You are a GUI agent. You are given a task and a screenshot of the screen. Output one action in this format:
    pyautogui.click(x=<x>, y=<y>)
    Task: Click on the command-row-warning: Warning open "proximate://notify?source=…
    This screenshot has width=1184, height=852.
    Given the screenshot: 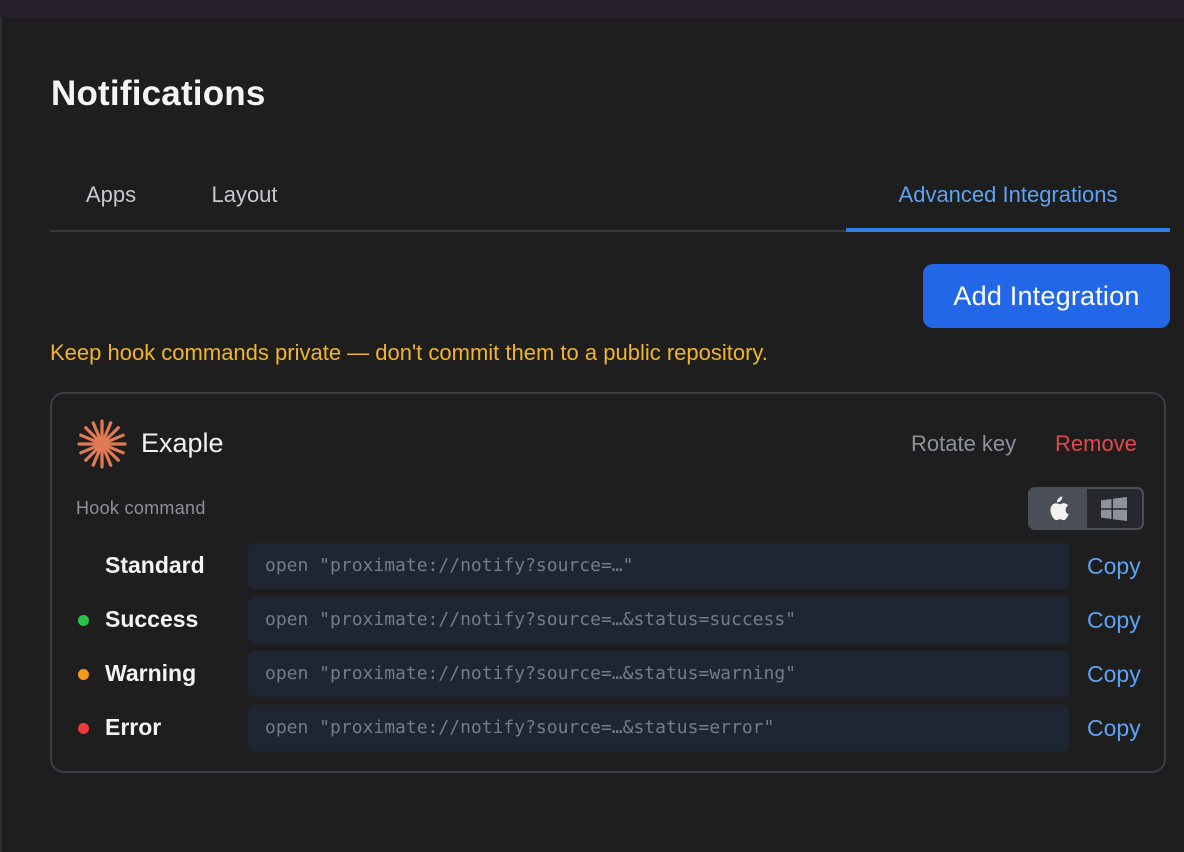 What is the action you would take?
    pyautogui.click(x=610, y=674)
    